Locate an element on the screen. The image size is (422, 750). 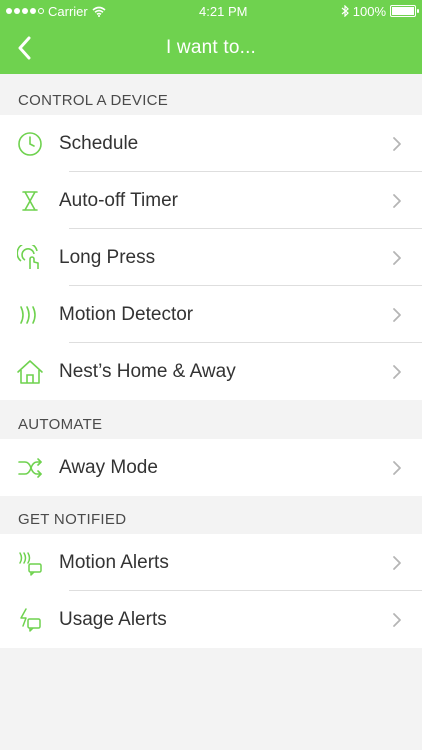
list-item-away-mode: Away Mode is located at coordinates (211, 467).